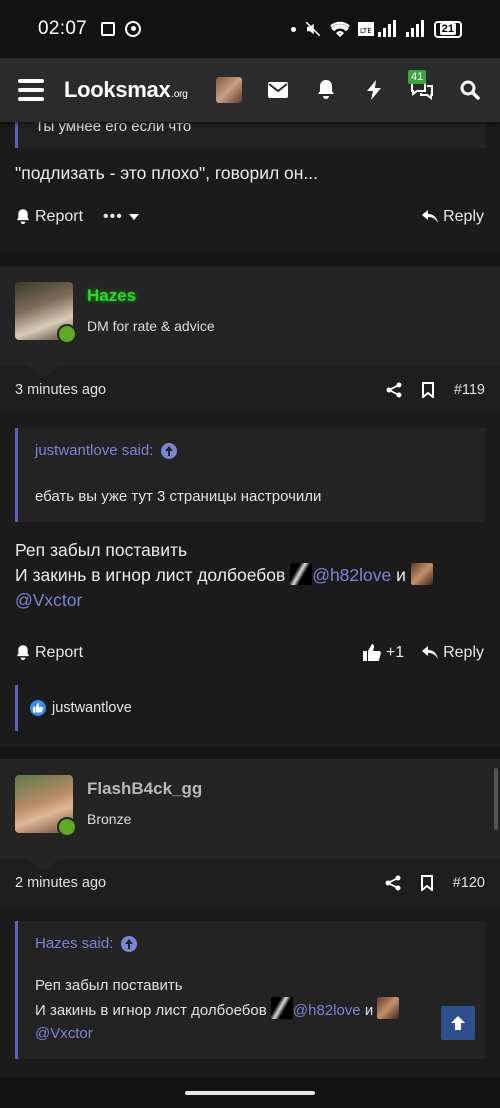 Image resolution: width=500 pixels, height=1108 pixels. I want to click on mute-icon, so click(313, 29).